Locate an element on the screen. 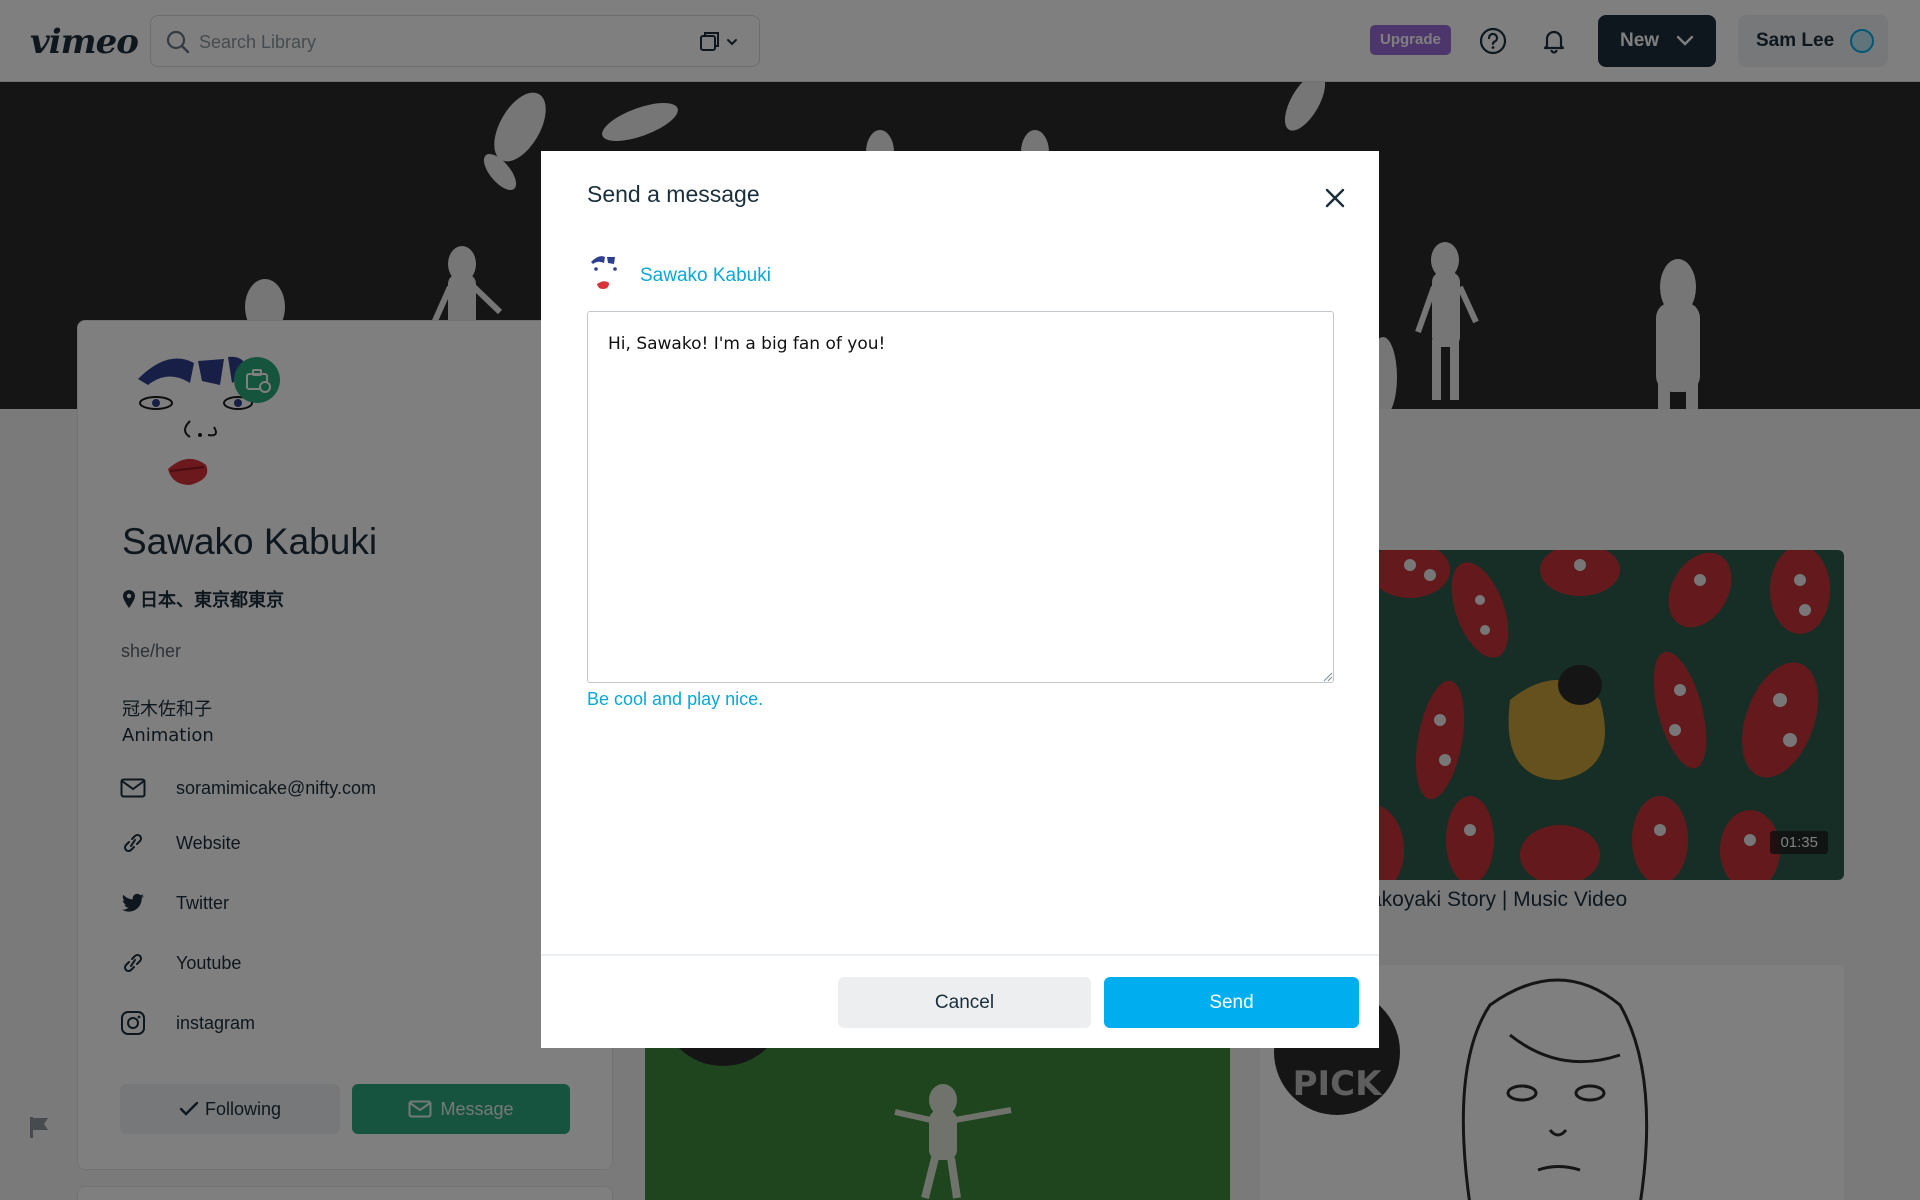 The image size is (1920, 1200). dialog-title: Send a message is located at coordinates (673, 194).